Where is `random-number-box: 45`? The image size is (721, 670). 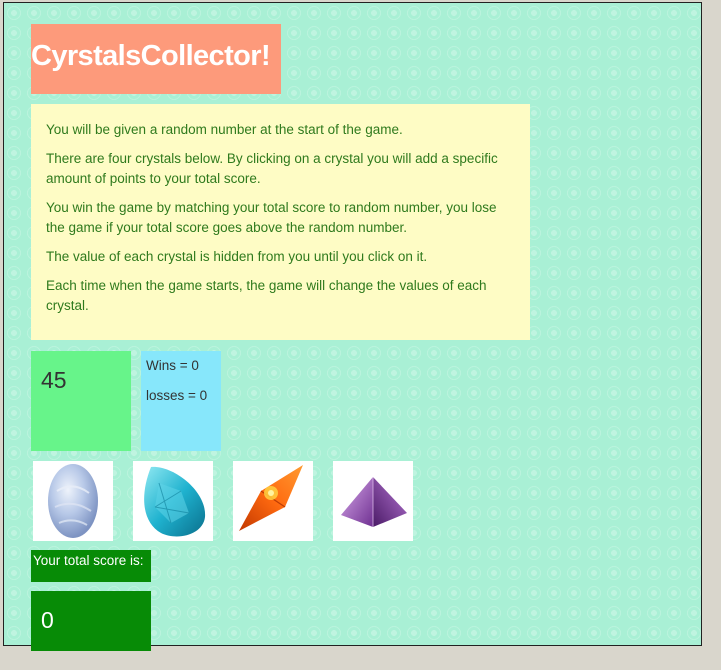 random-number-box: 45 is located at coordinates (81, 401).